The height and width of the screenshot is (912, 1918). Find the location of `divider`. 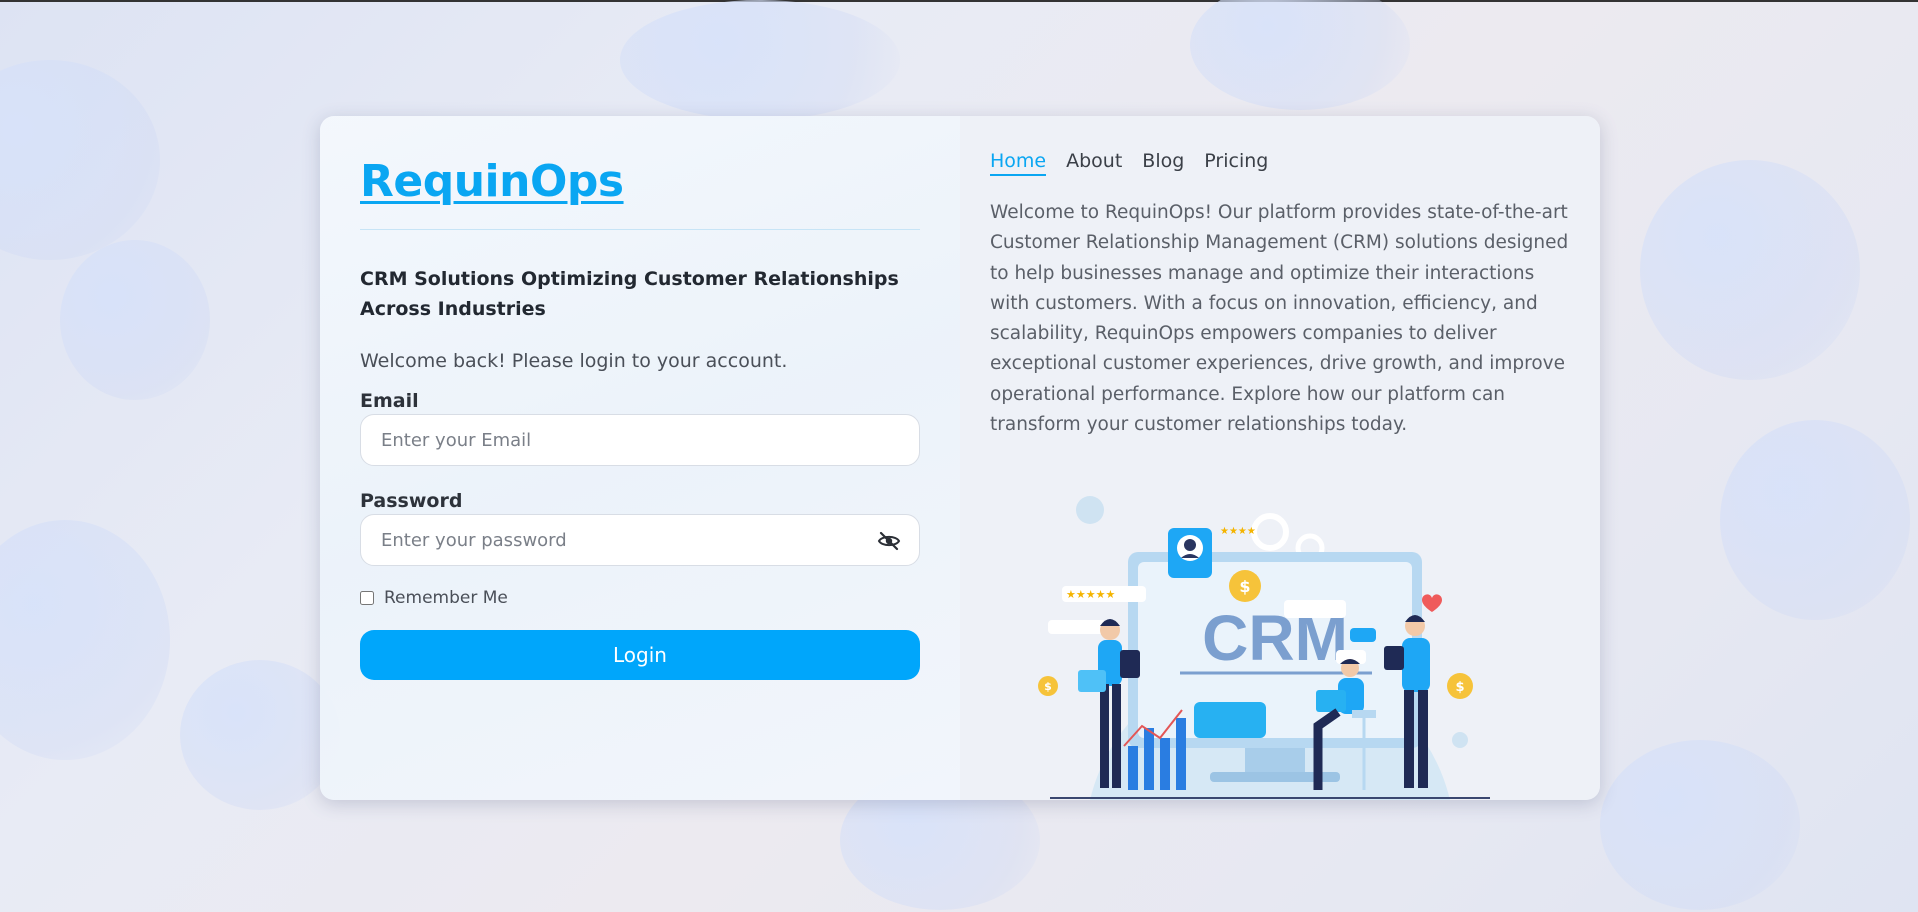

divider is located at coordinates (640, 229).